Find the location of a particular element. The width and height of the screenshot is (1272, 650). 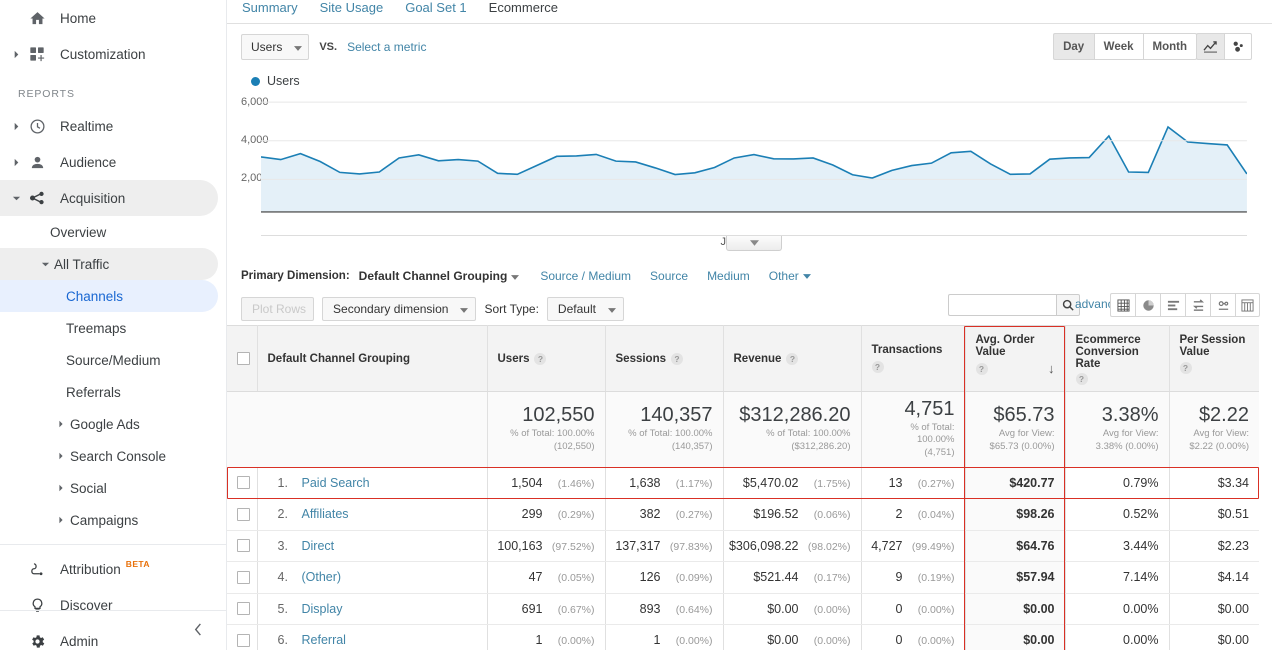

sidebar-item-referrals: Referrals is located at coordinates (109, 392).